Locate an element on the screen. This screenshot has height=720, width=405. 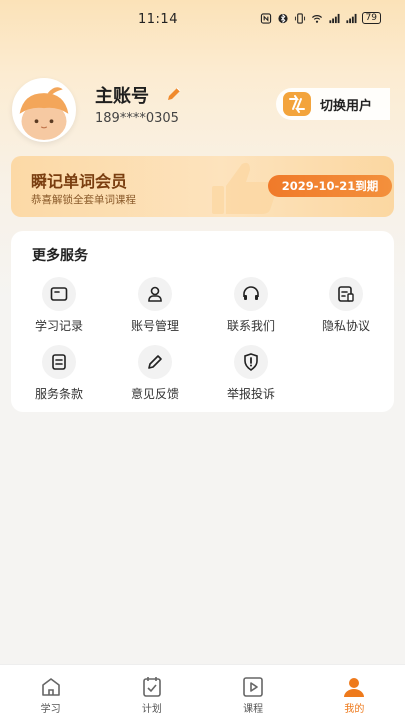
study-record-icon is located at coordinates (59, 294).